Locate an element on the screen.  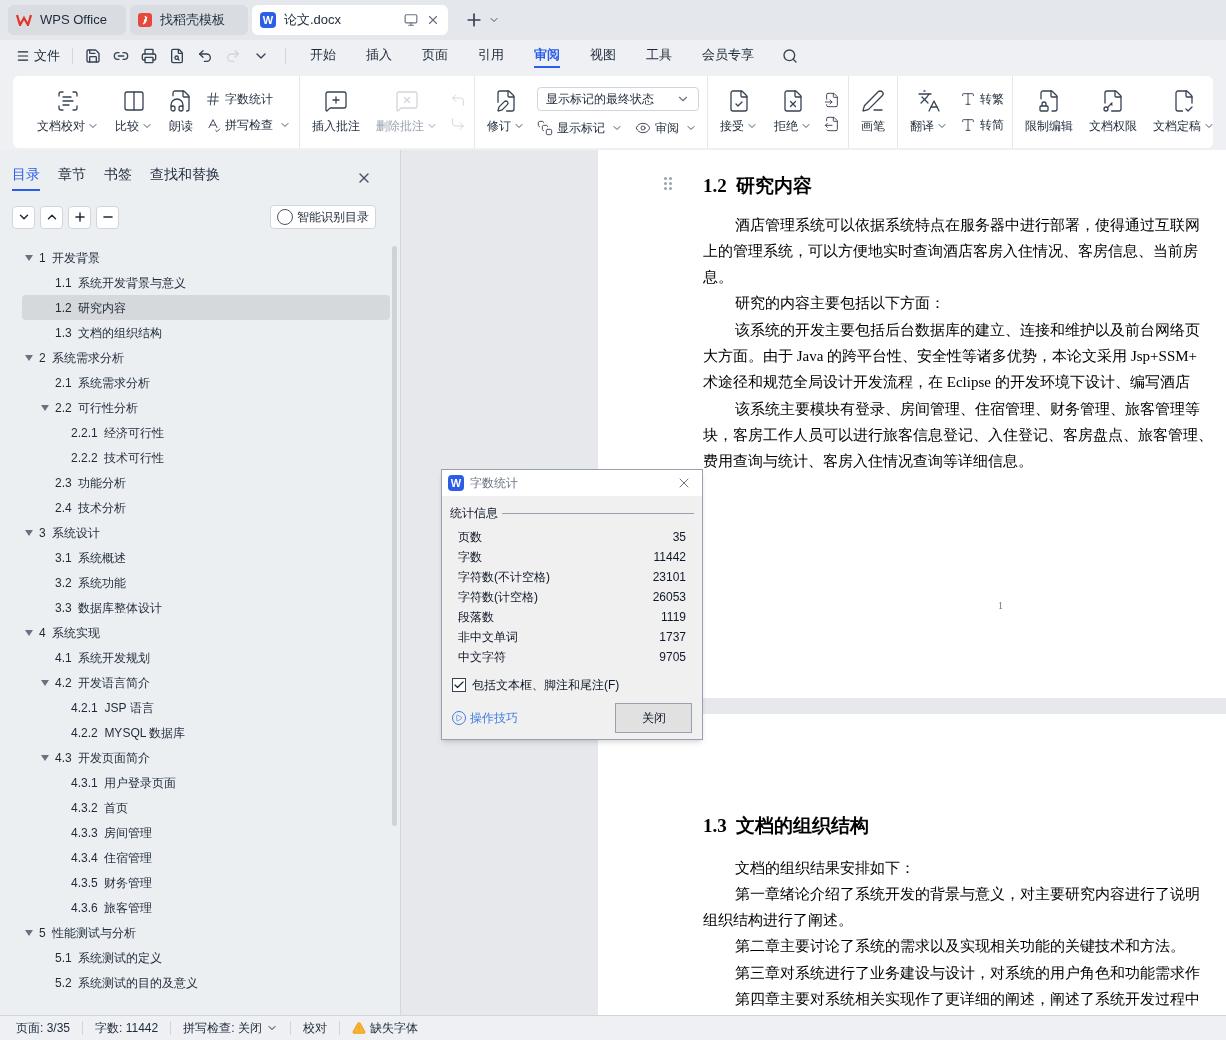
toc-item: 2.4 技术分析 is located at coordinates (206, 507).